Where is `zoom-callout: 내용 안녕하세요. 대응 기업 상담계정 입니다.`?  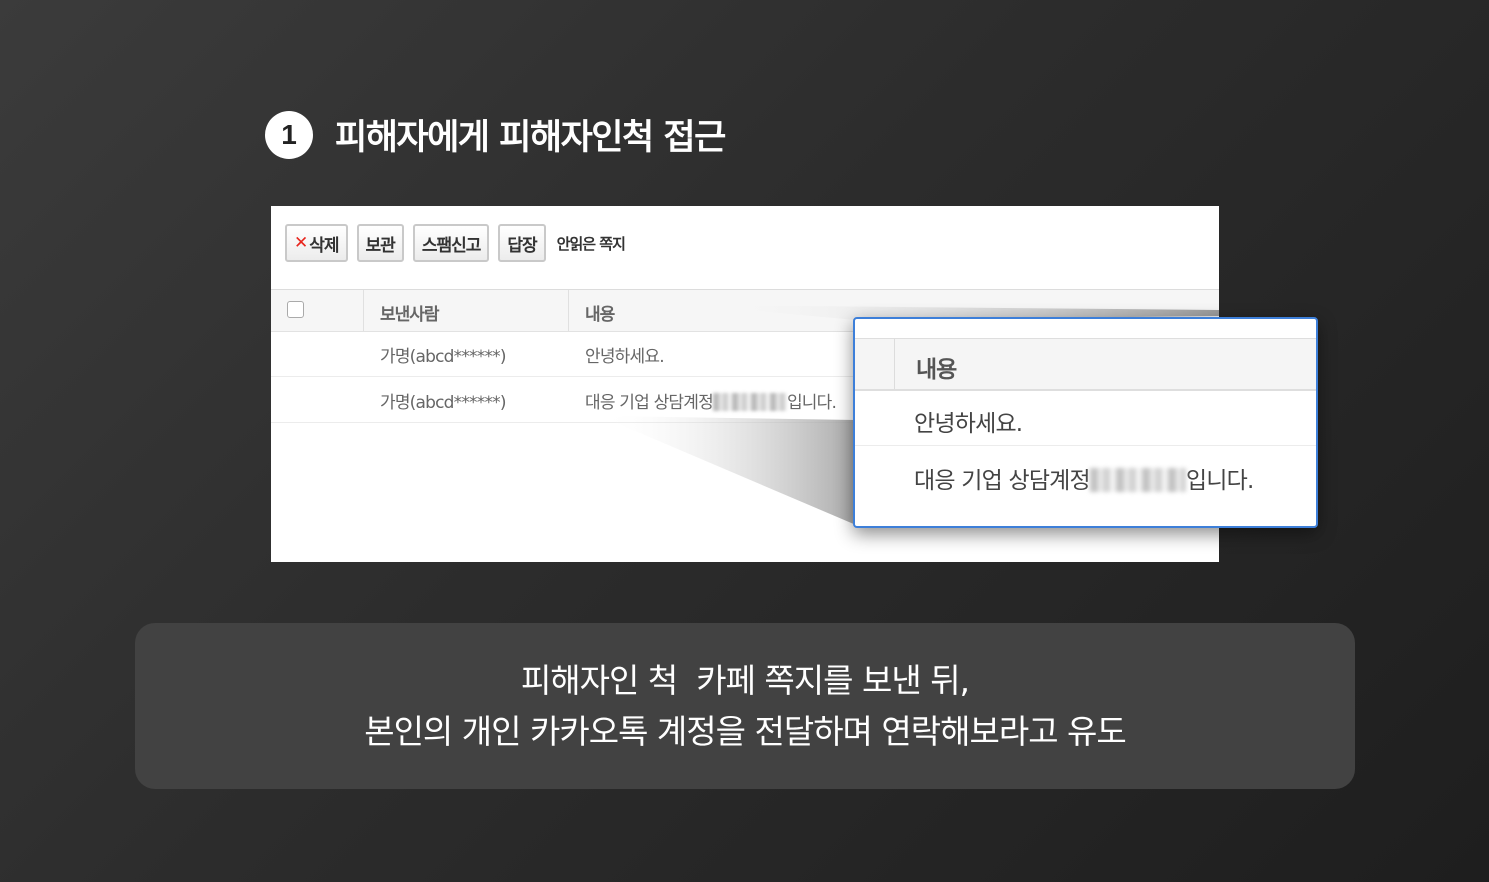
zoom-callout: 내용 안녕하세요. 대응 기업 상담계정 입니다. is located at coordinates (1085, 422).